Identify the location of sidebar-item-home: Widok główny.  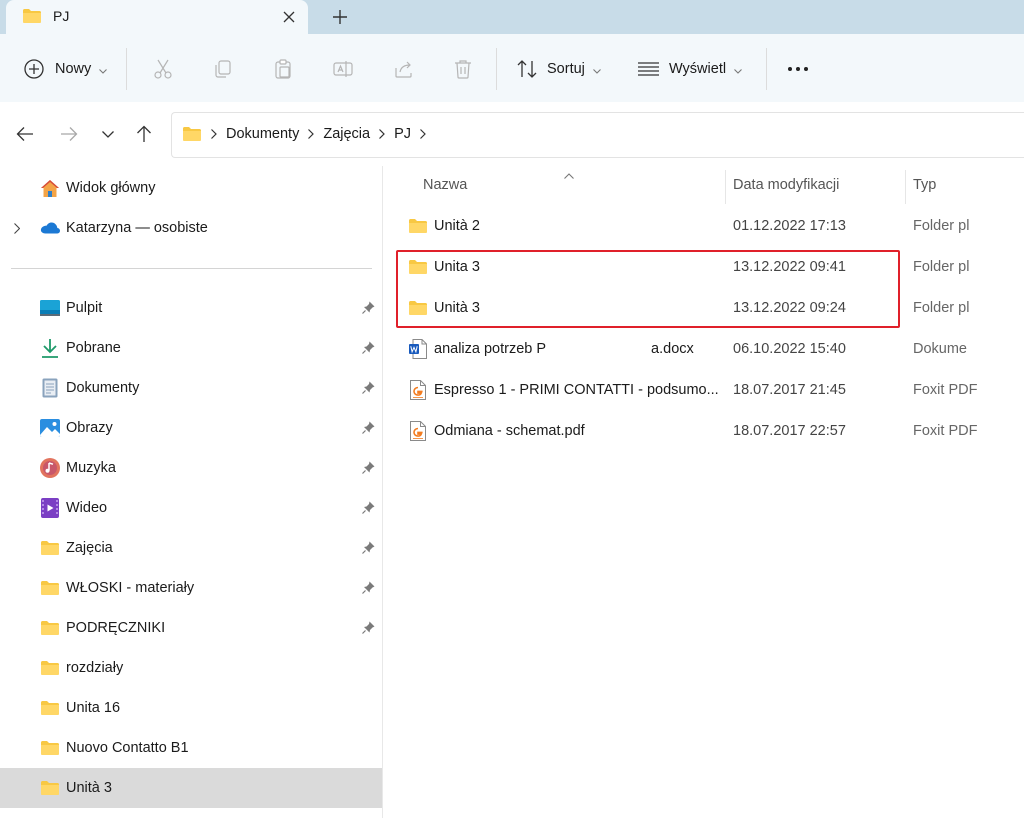
(191, 188).